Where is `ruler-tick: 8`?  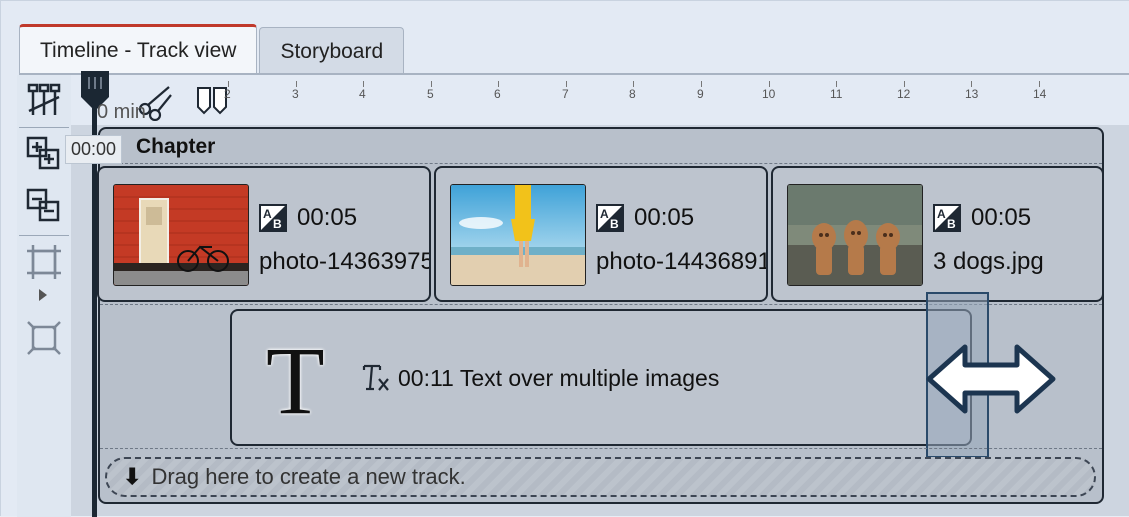 ruler-tick: 8 is located at coordinates (632, 94).